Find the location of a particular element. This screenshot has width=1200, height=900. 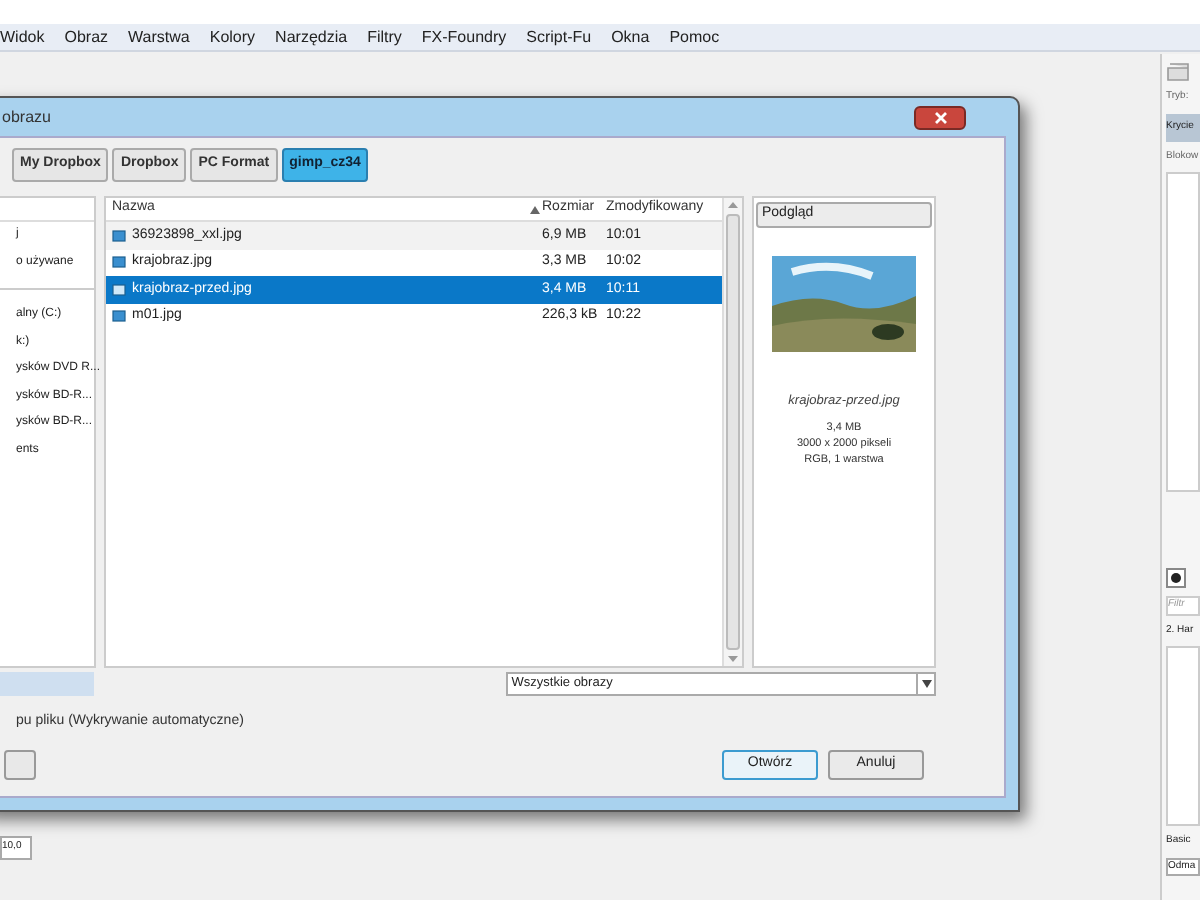

menu-item: Kolory is located at coordinates (232, 37).